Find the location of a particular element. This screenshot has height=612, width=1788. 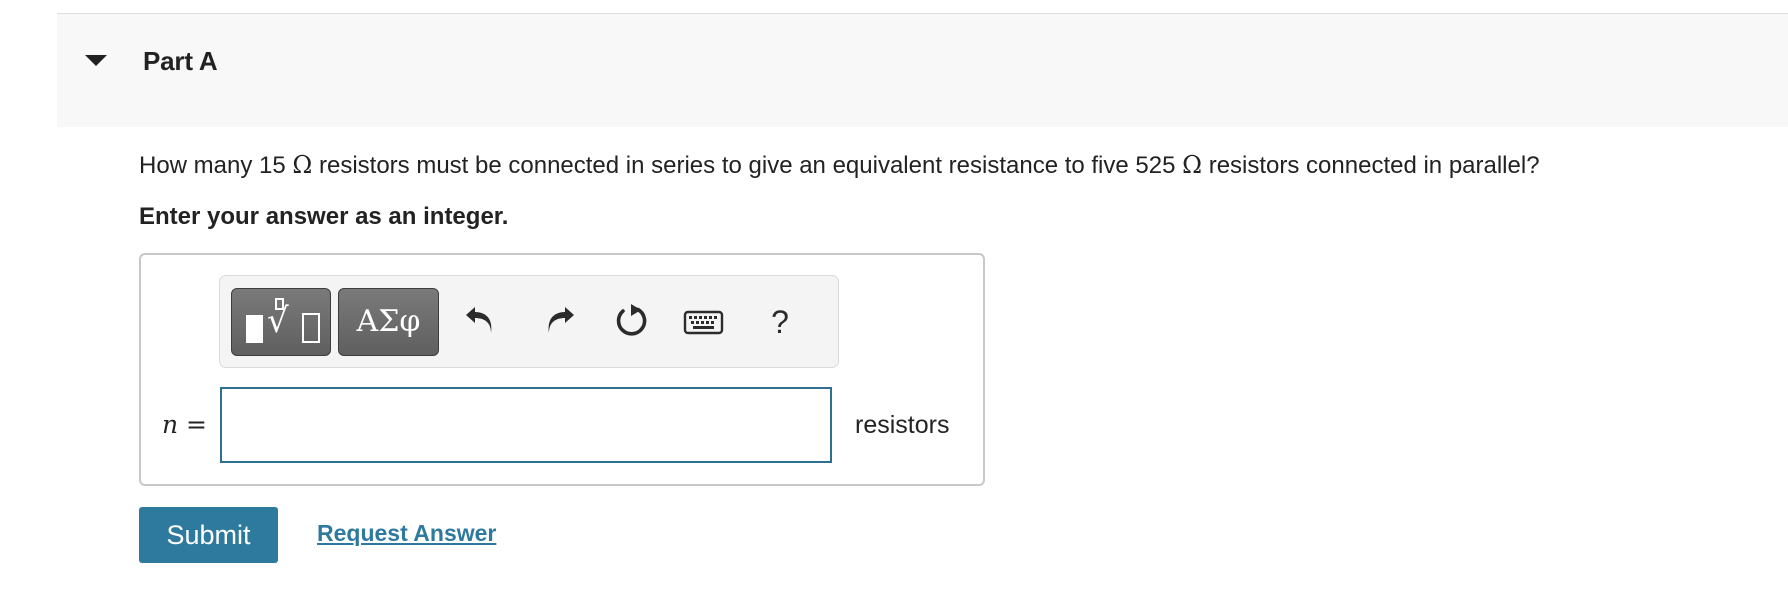

help-button: ? is located at coordinates (780, 322).